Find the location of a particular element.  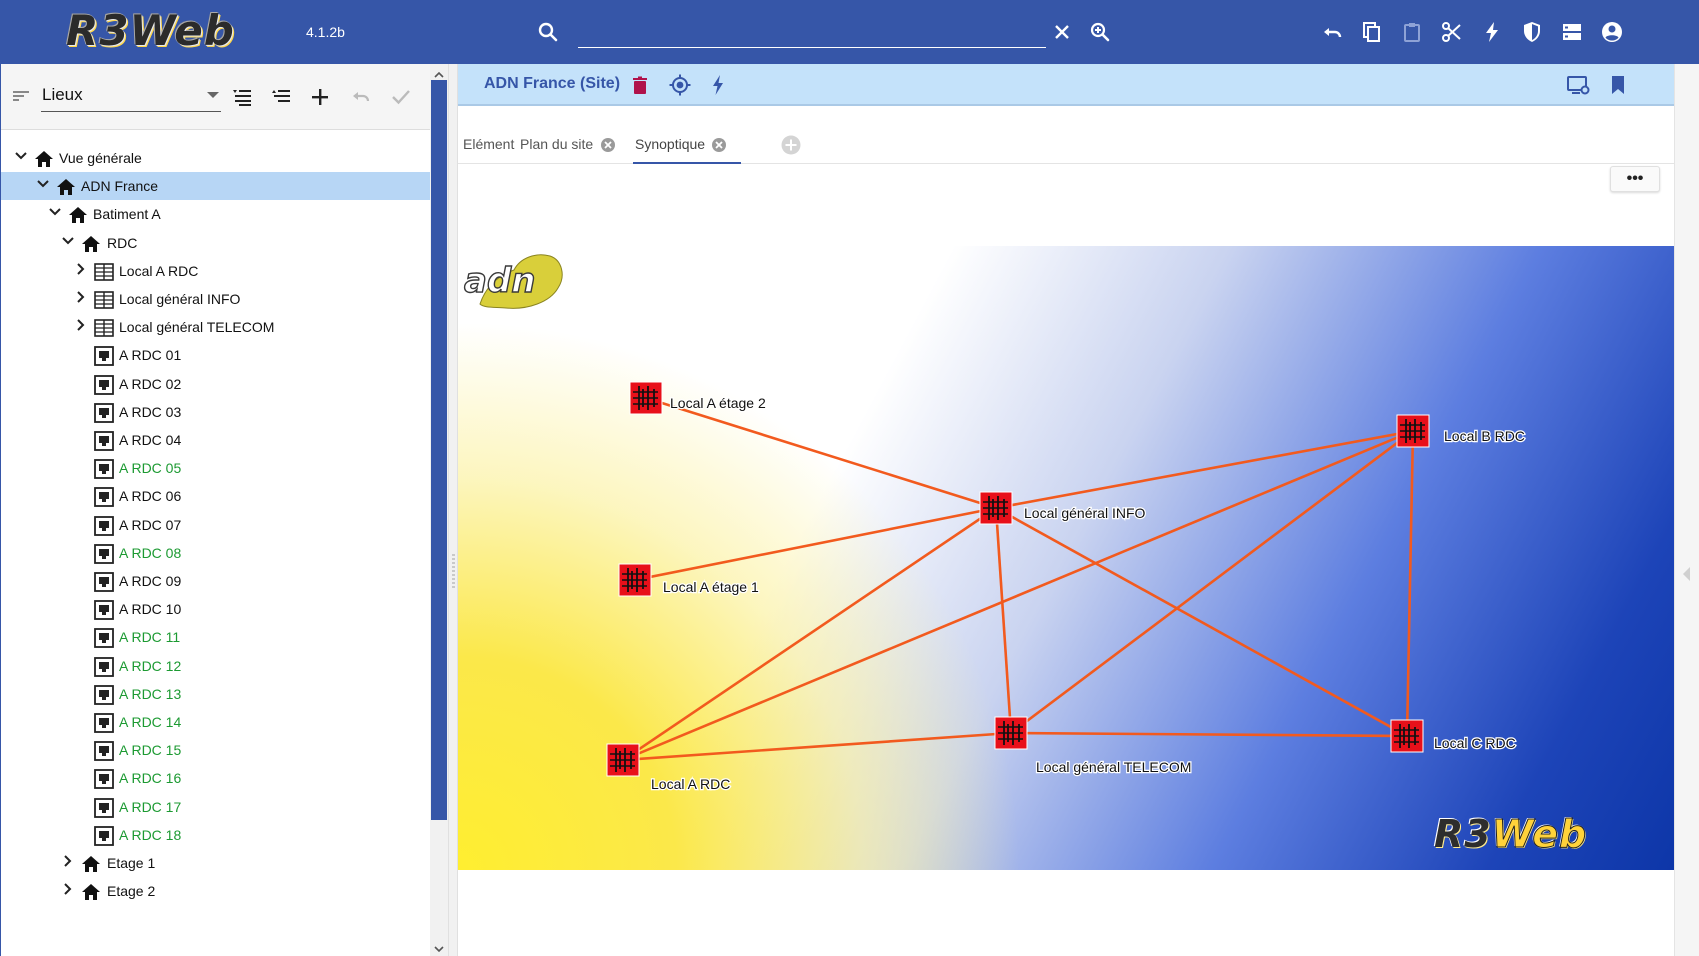

tree-item-label: Local général TELECOM is located at coordinates (197, 327).